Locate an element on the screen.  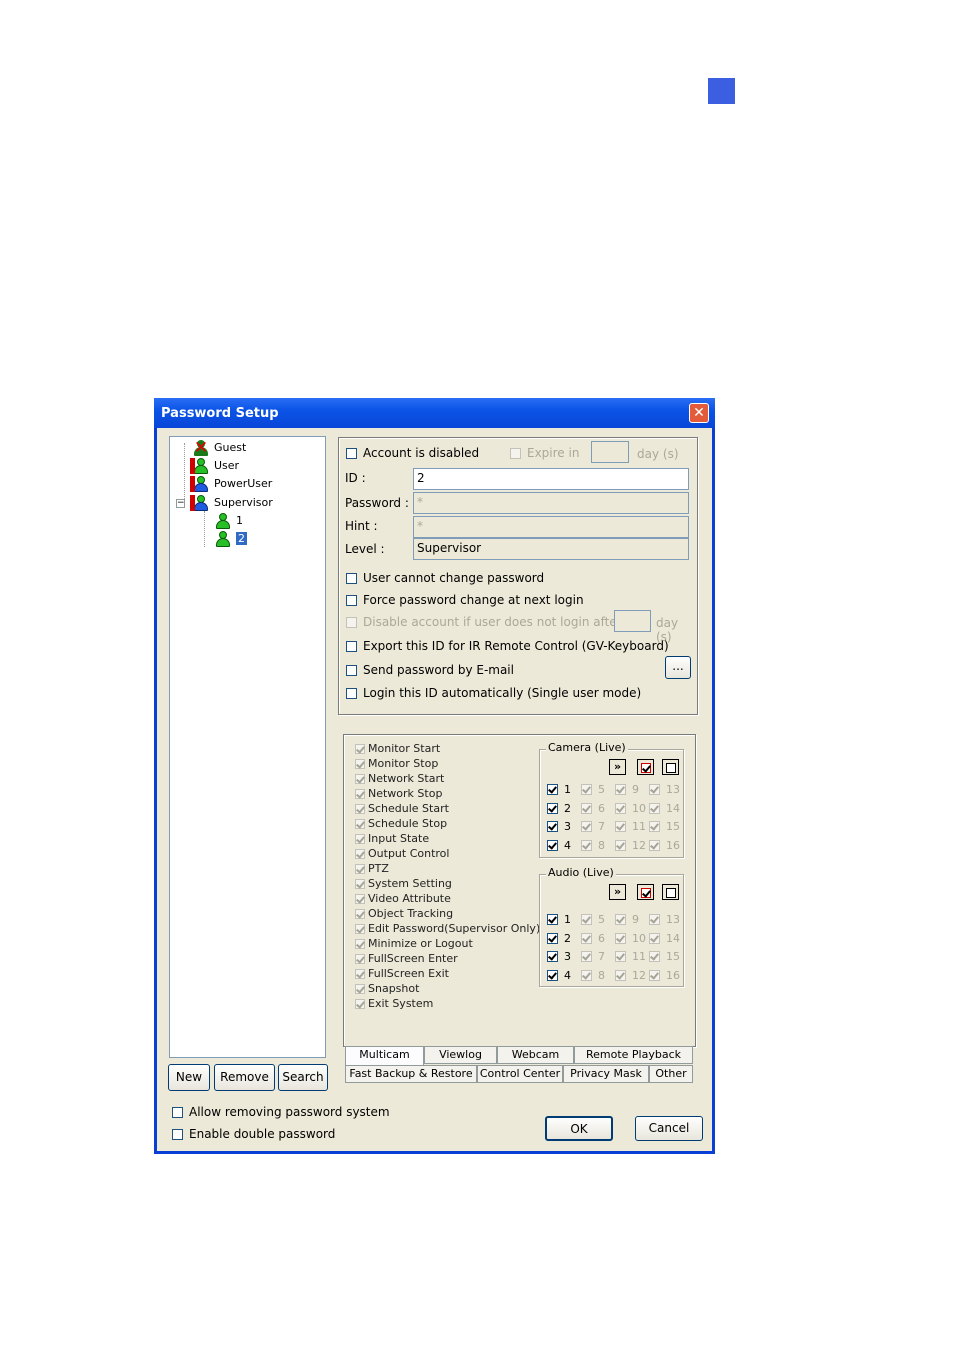
title-bar: Password Setup ✕ is located at coordinates (434, 413).